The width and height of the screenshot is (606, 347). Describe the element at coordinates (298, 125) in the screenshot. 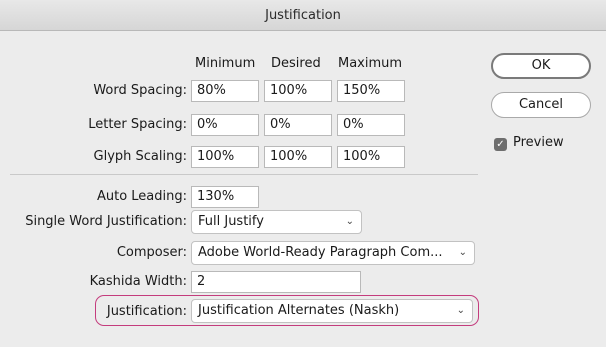

I see `letter-spacing-desired-field: 0%` at that location.